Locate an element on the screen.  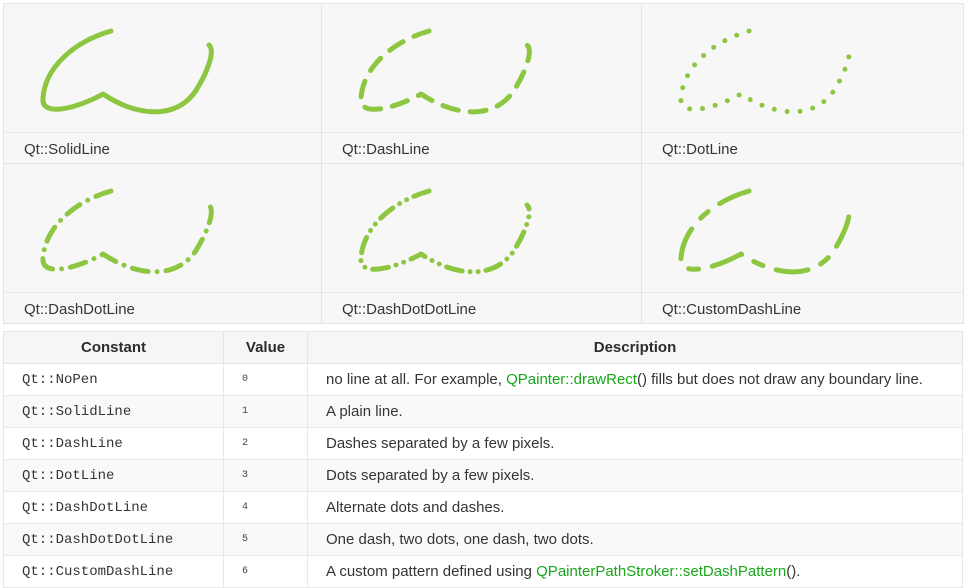
pen-curve-dot is located at coordinates (765, 71).